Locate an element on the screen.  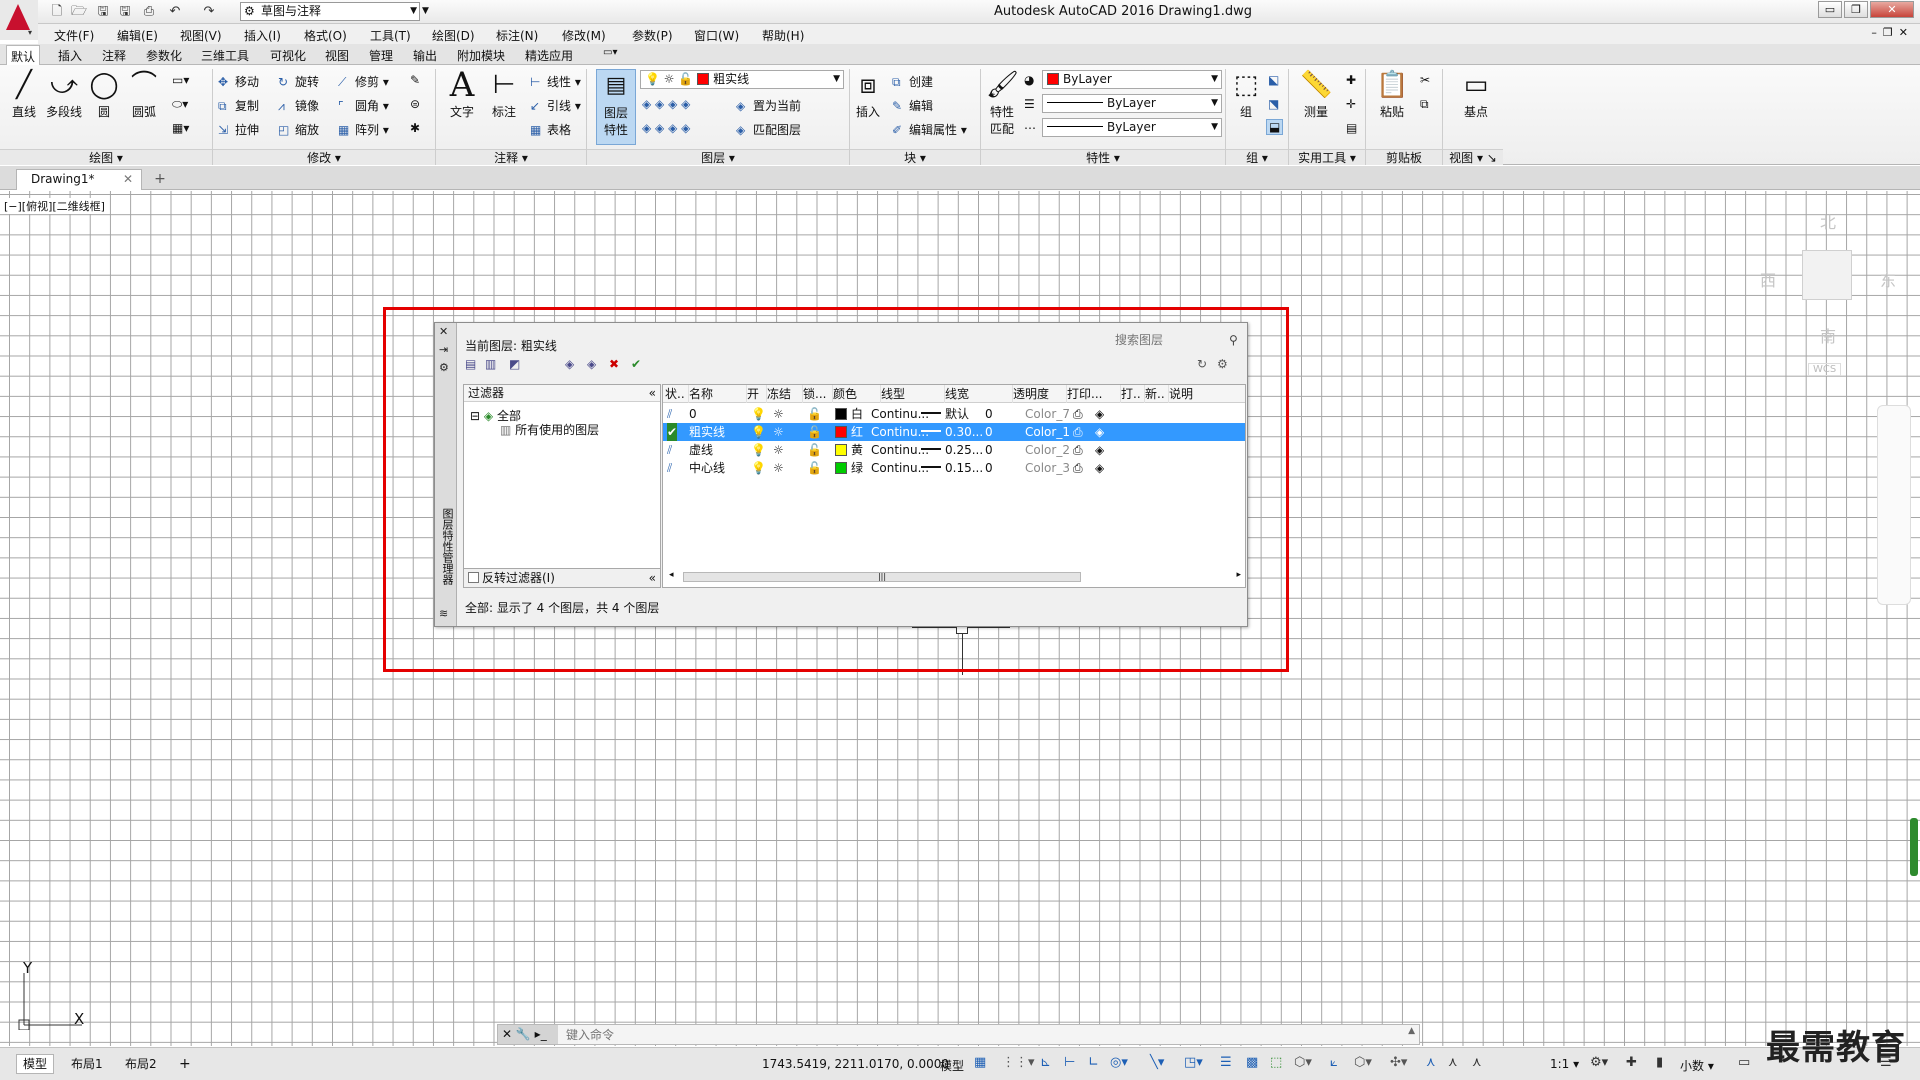
layer-row: ⫽ 中心线 💡 ☼ 🔓 绿 Continu... 0.15... 0 Color_3 ⎙ ◈ is located at coordinates (954, 468).